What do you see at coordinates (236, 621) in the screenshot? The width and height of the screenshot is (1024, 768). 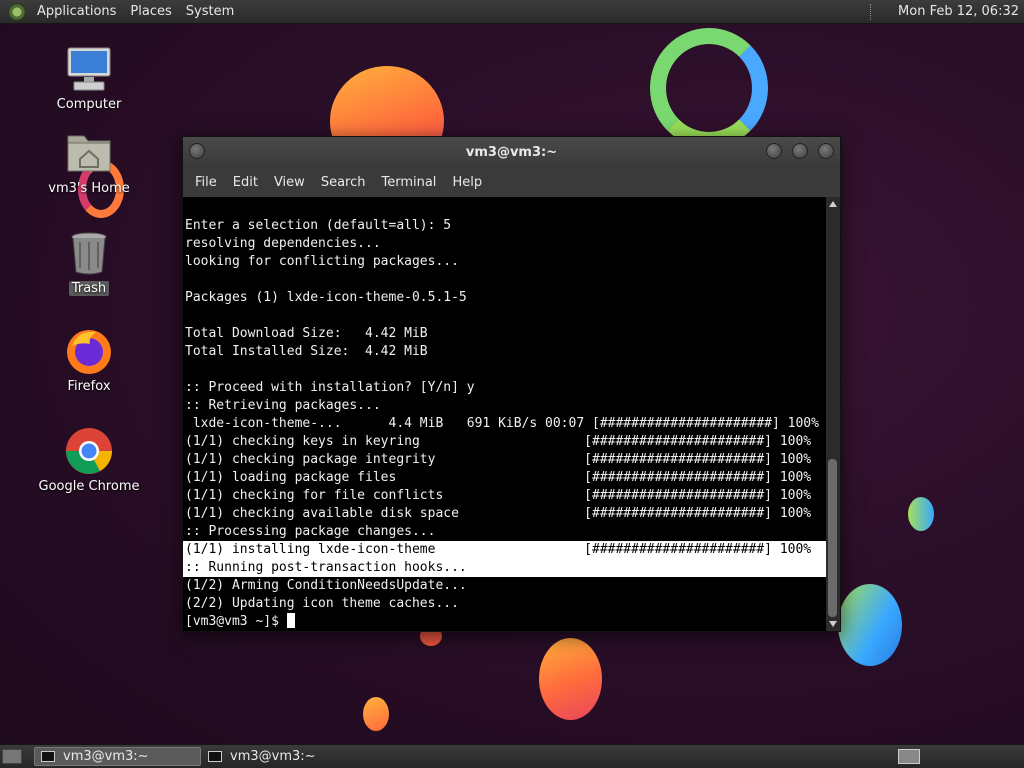 I see `shell-prompt: [vm3@vm3 ~]$` at bounding box center [236, 621].